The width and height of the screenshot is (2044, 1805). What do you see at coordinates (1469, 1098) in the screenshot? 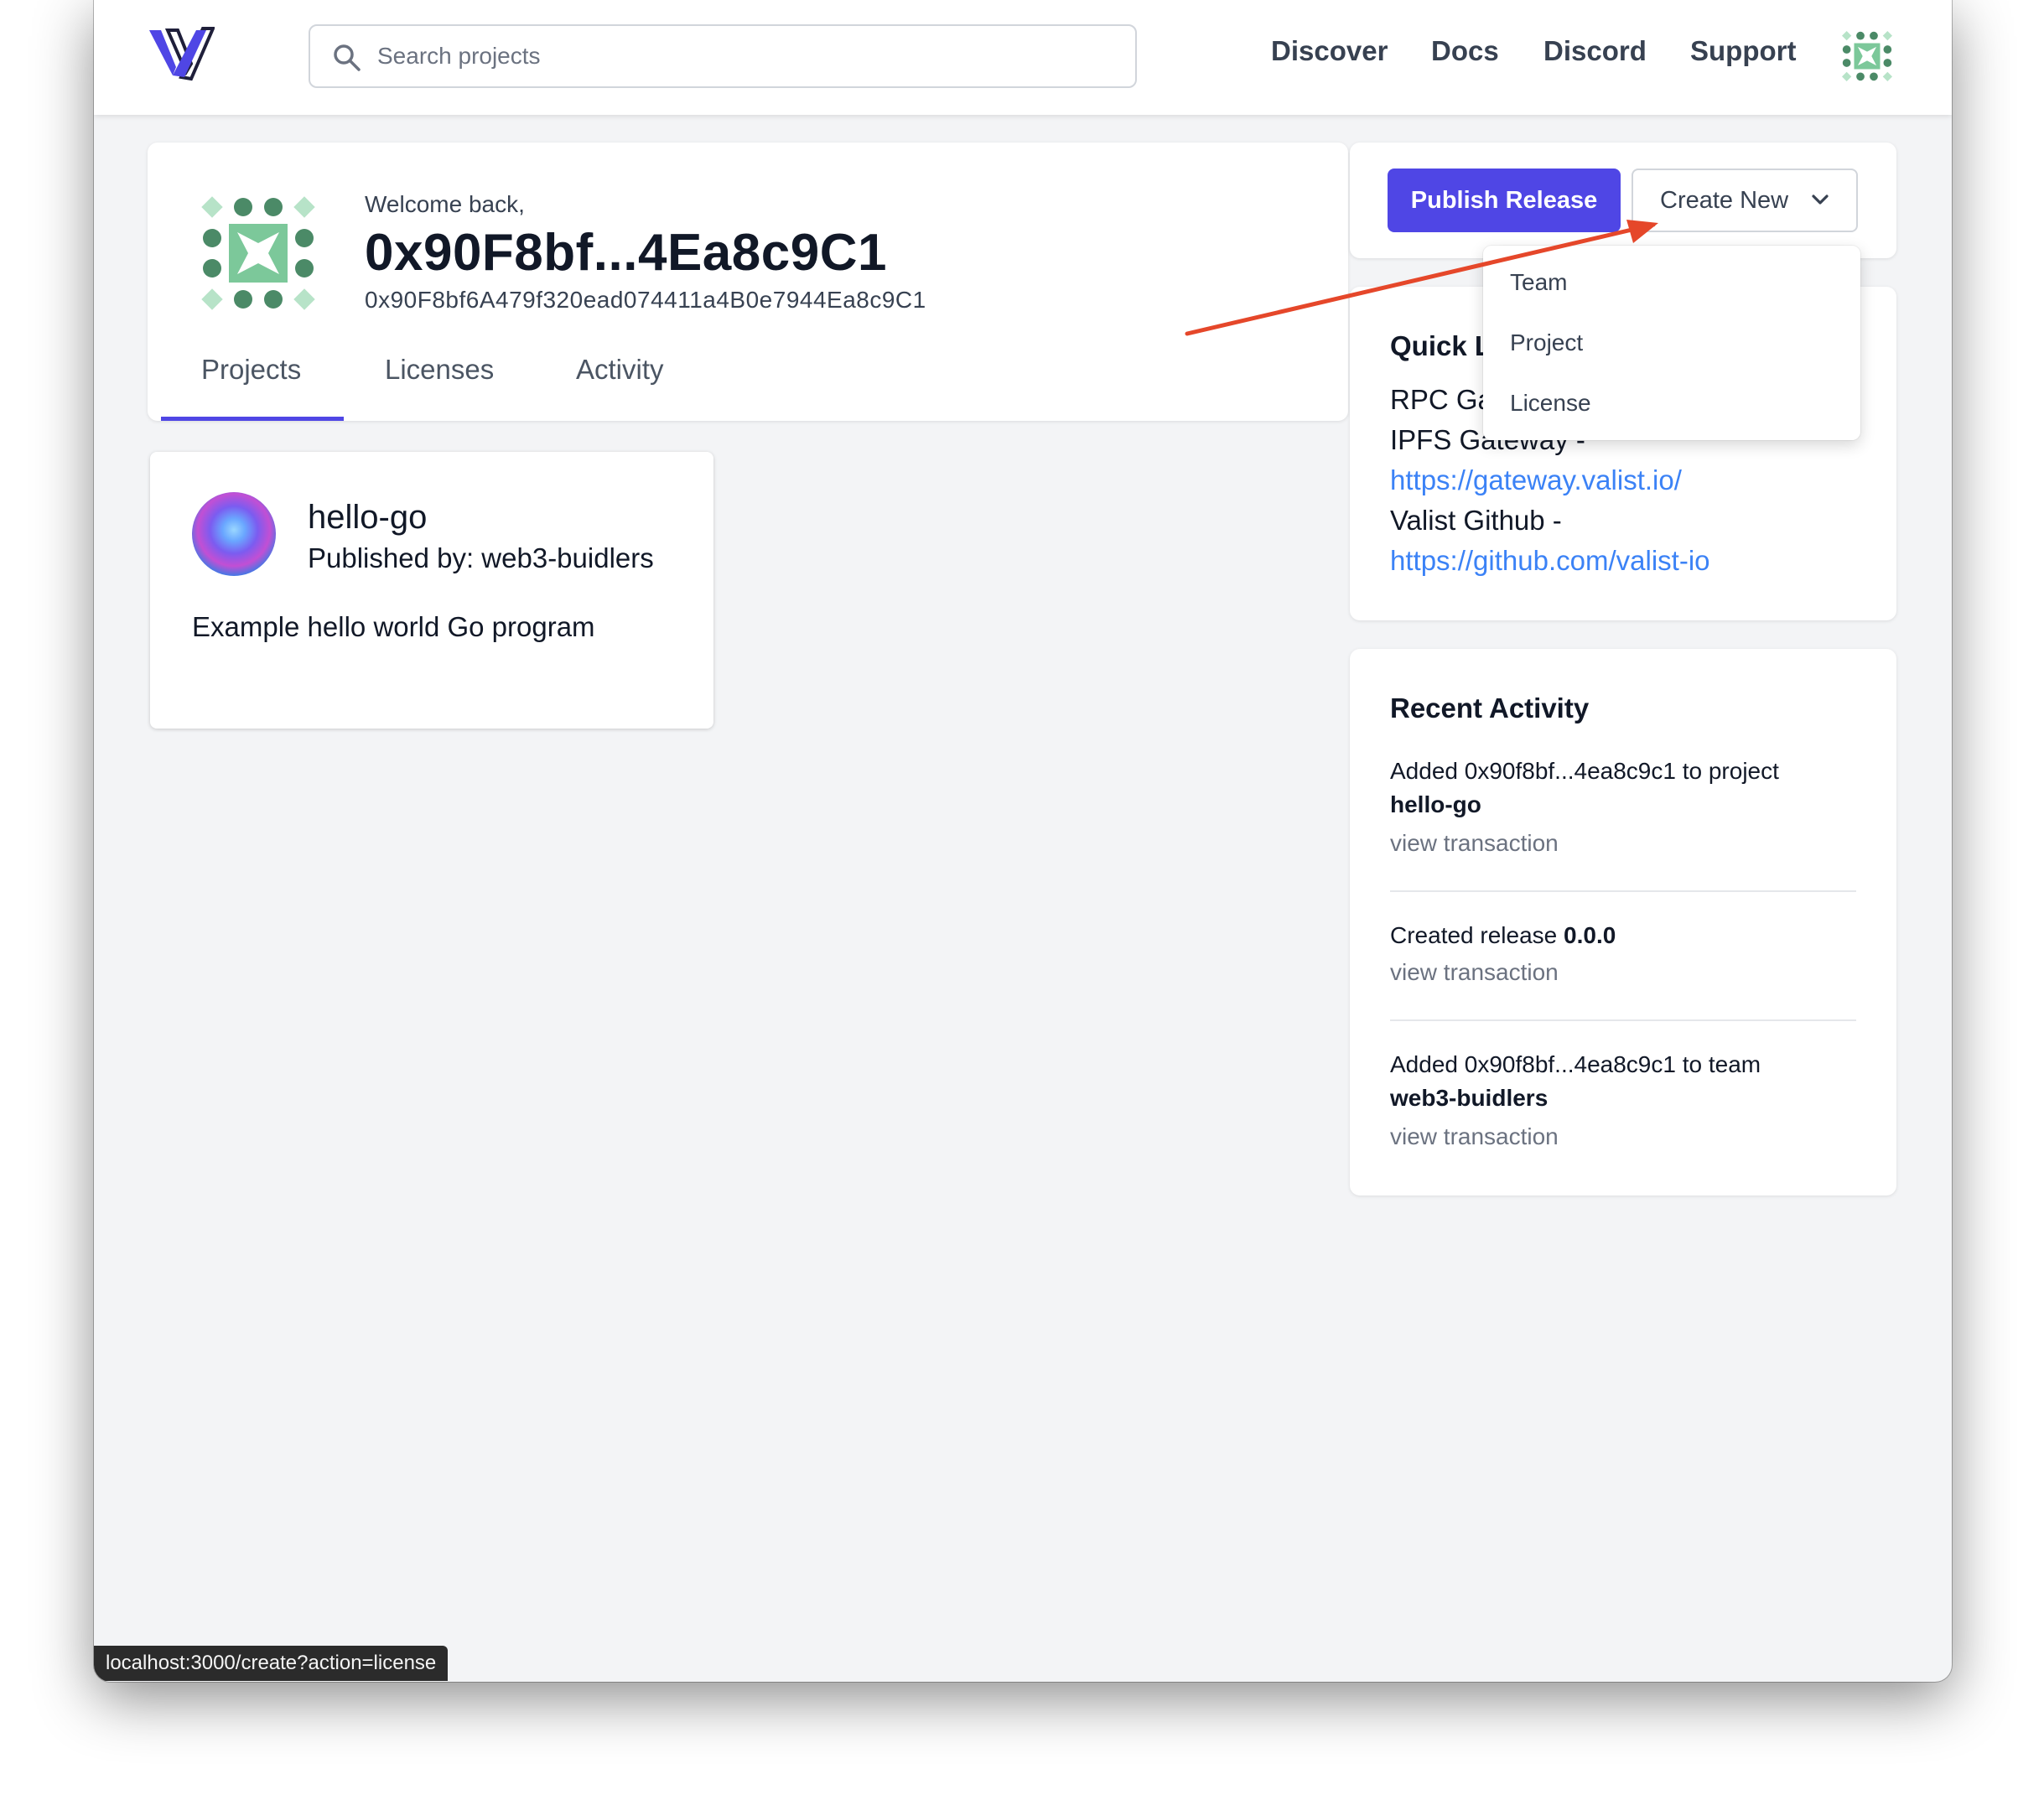
I see `activity-target: web3-buidlers` at bounding box center [1469, 1098].